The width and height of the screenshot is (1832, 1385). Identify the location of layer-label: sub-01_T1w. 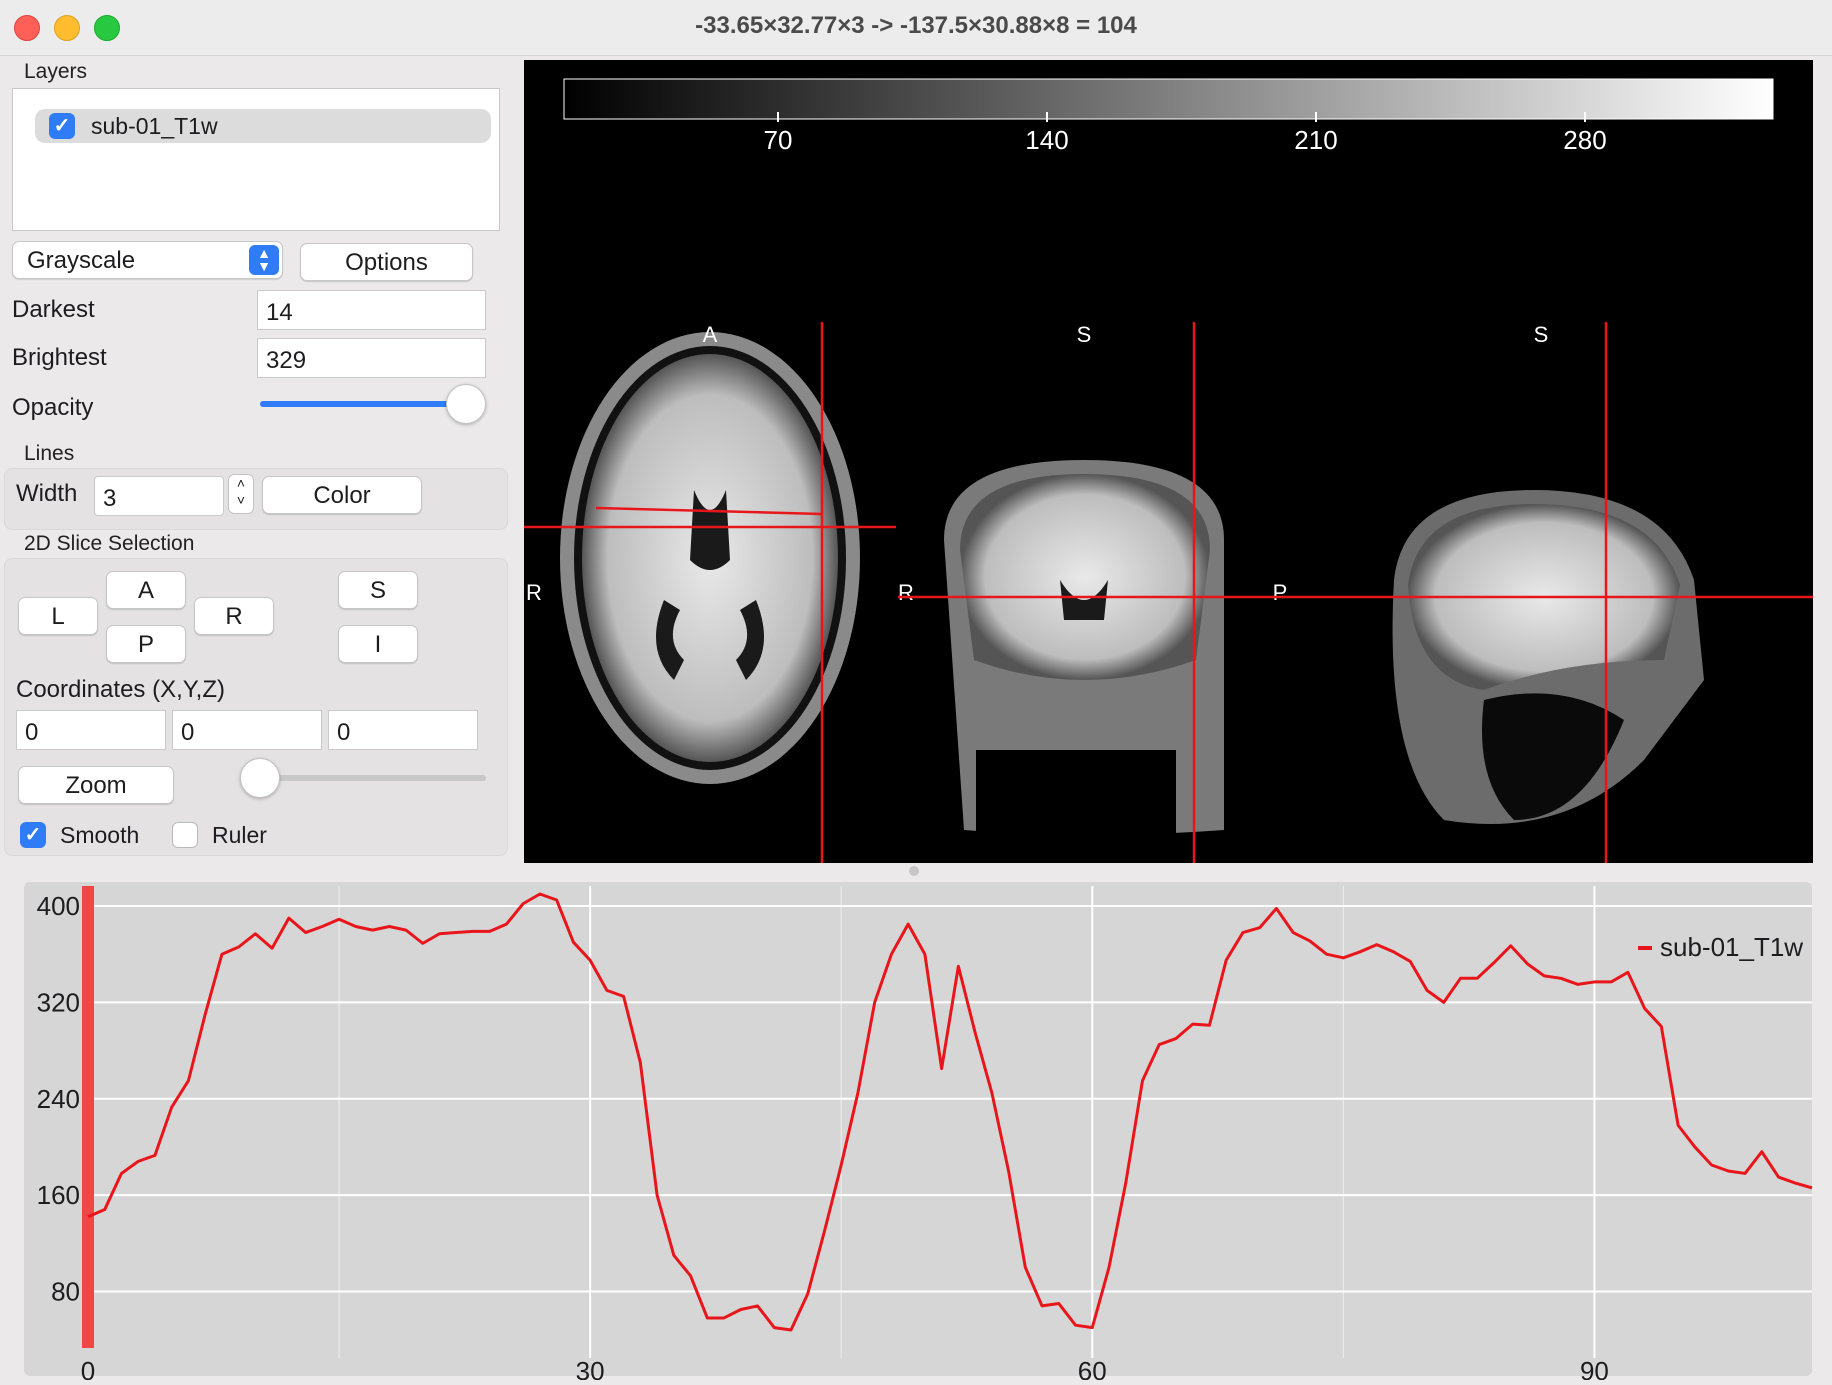
(154, 126).